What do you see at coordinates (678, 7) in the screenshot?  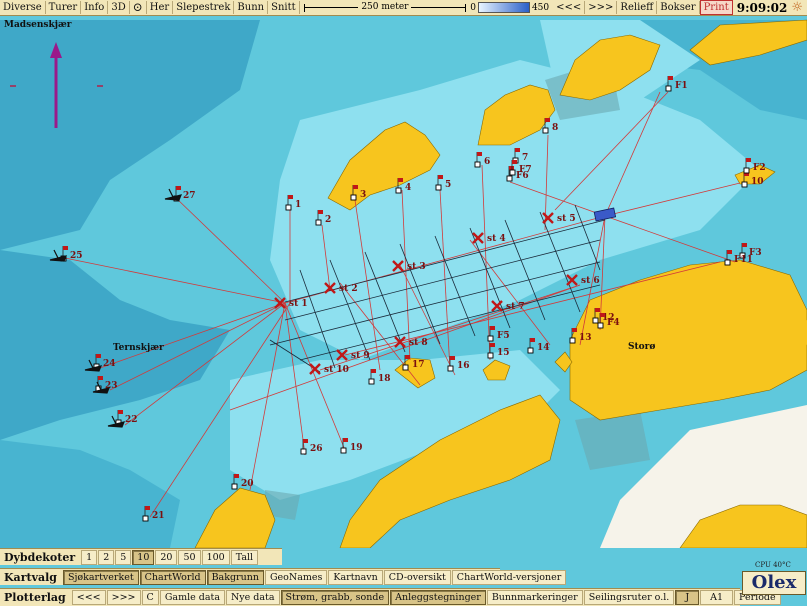 I see `bokser-button: Bokser` at bounding box center [678, 7].